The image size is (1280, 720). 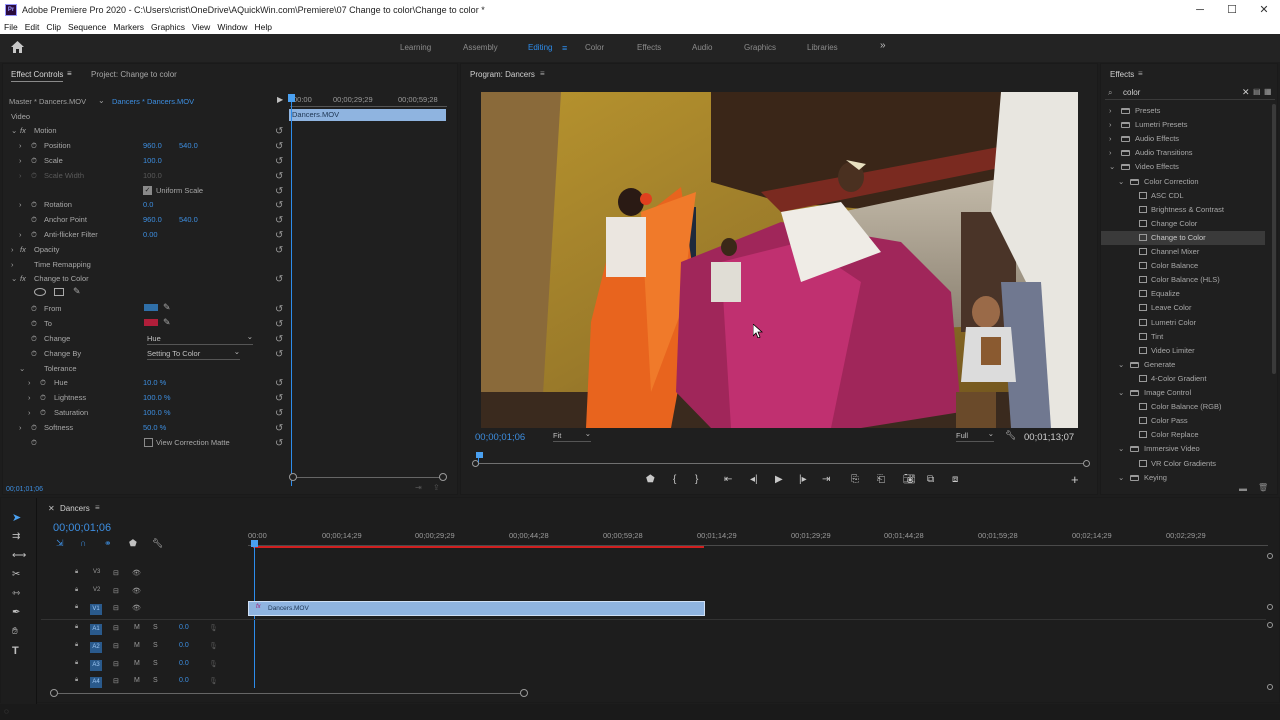 I want to click on effects-search-input: color, so click(x=1183, y=92).